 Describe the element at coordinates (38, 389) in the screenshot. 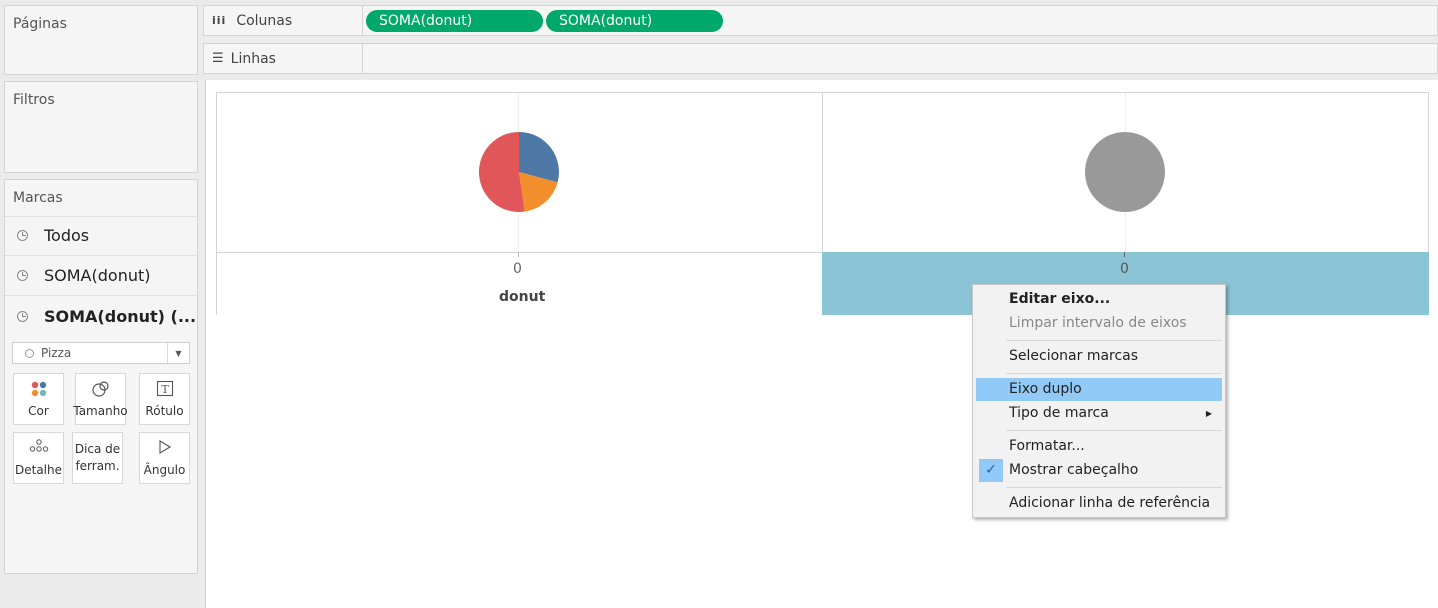

I see `color-dots-icon` at that location.